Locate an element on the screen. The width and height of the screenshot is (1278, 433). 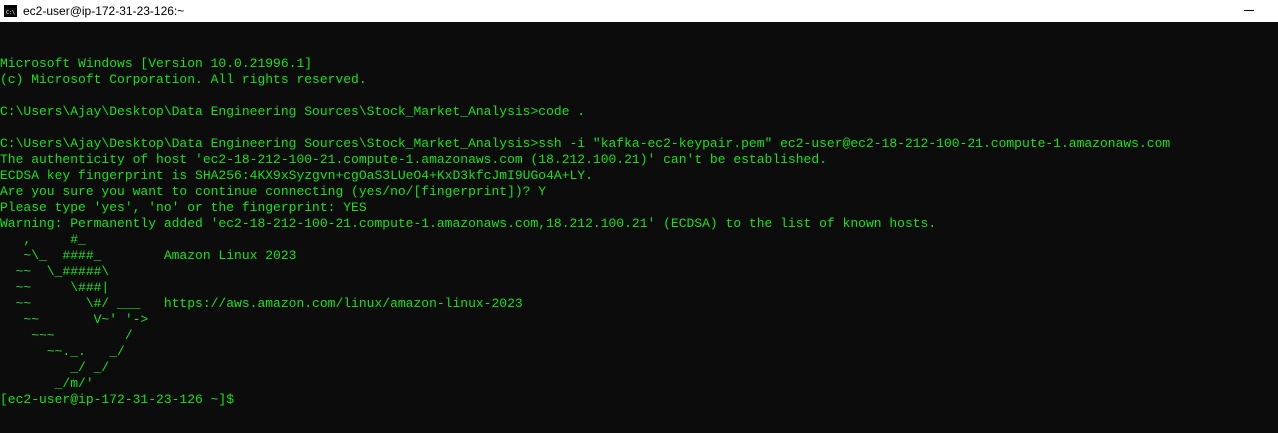
console-line: ~~ \_#####\ is located at coordinates (55, 271).